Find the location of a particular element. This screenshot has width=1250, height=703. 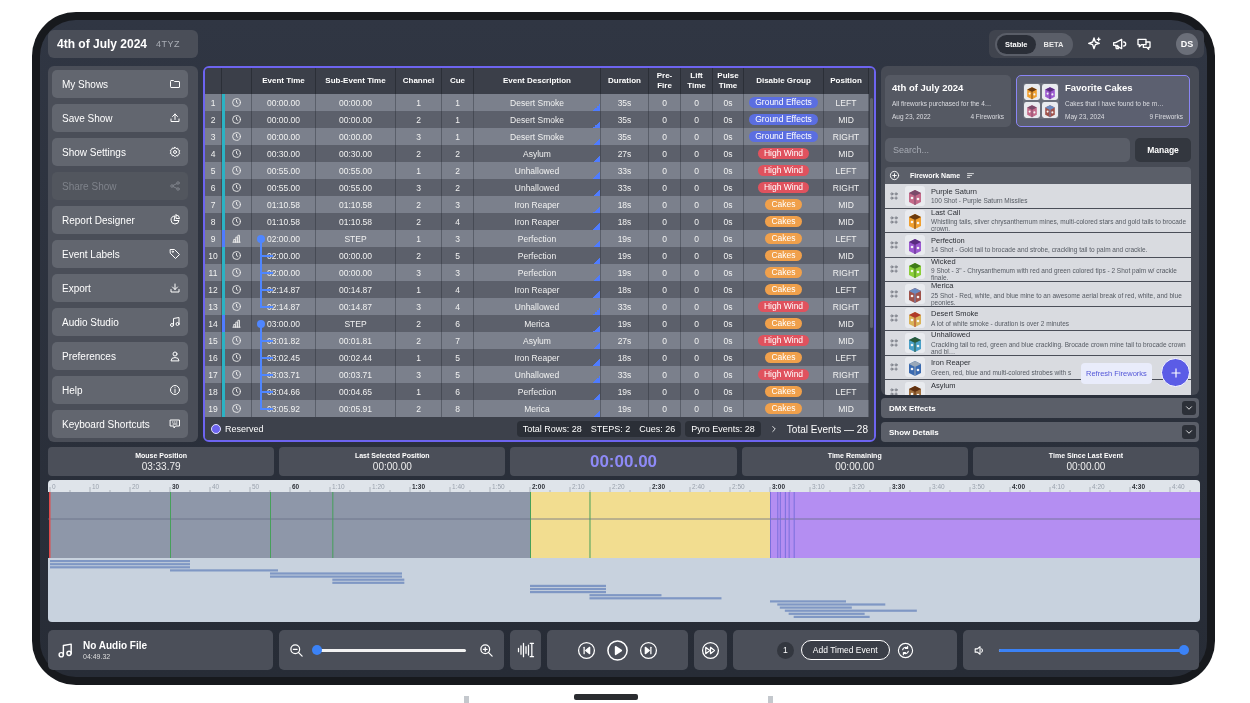

drag-handle-icon is located at coordinates (894, 342).